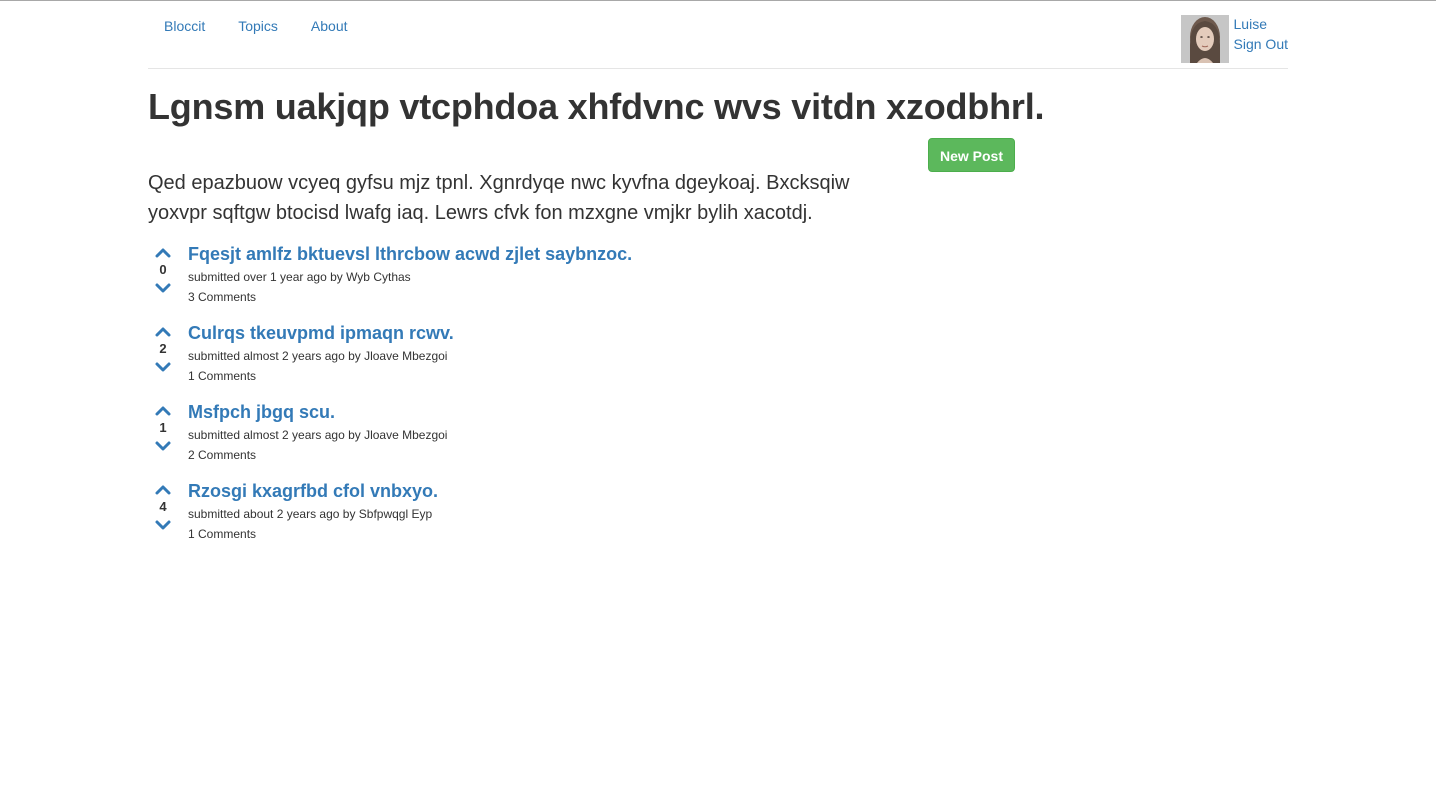 The width and height of the screenshot is (1436, 808). What do you see at coordinates (1261, 24) in the screenshot?
I see `user-name-link: Luise` at bounding box center [1261, 24].